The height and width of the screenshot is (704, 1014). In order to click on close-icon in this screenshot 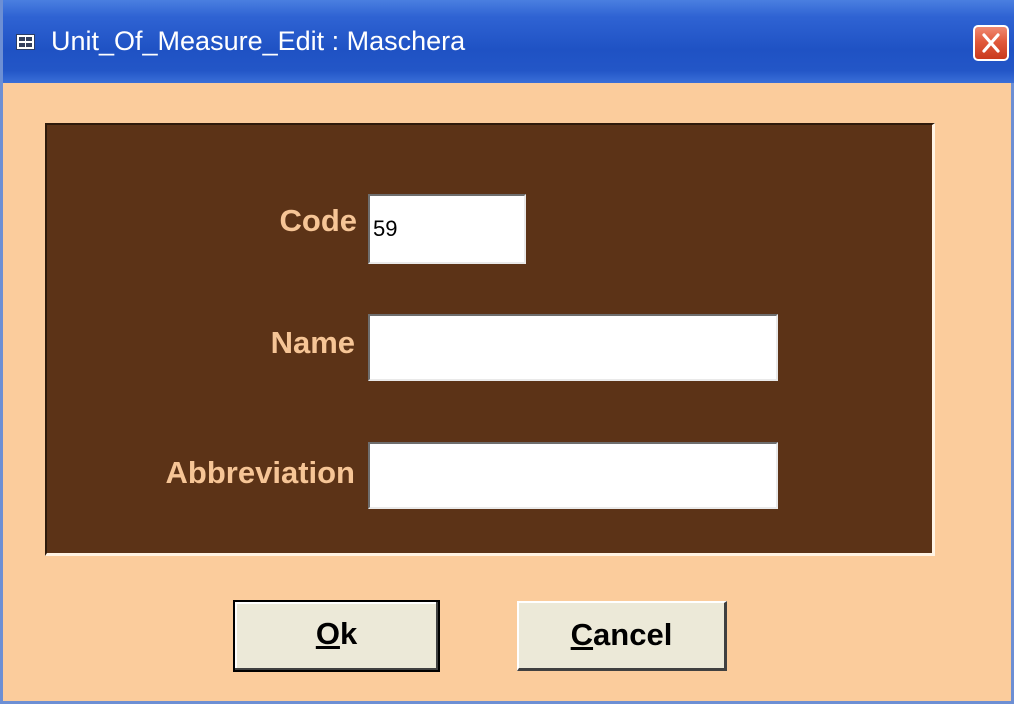, I will do `click(991, 43)`.